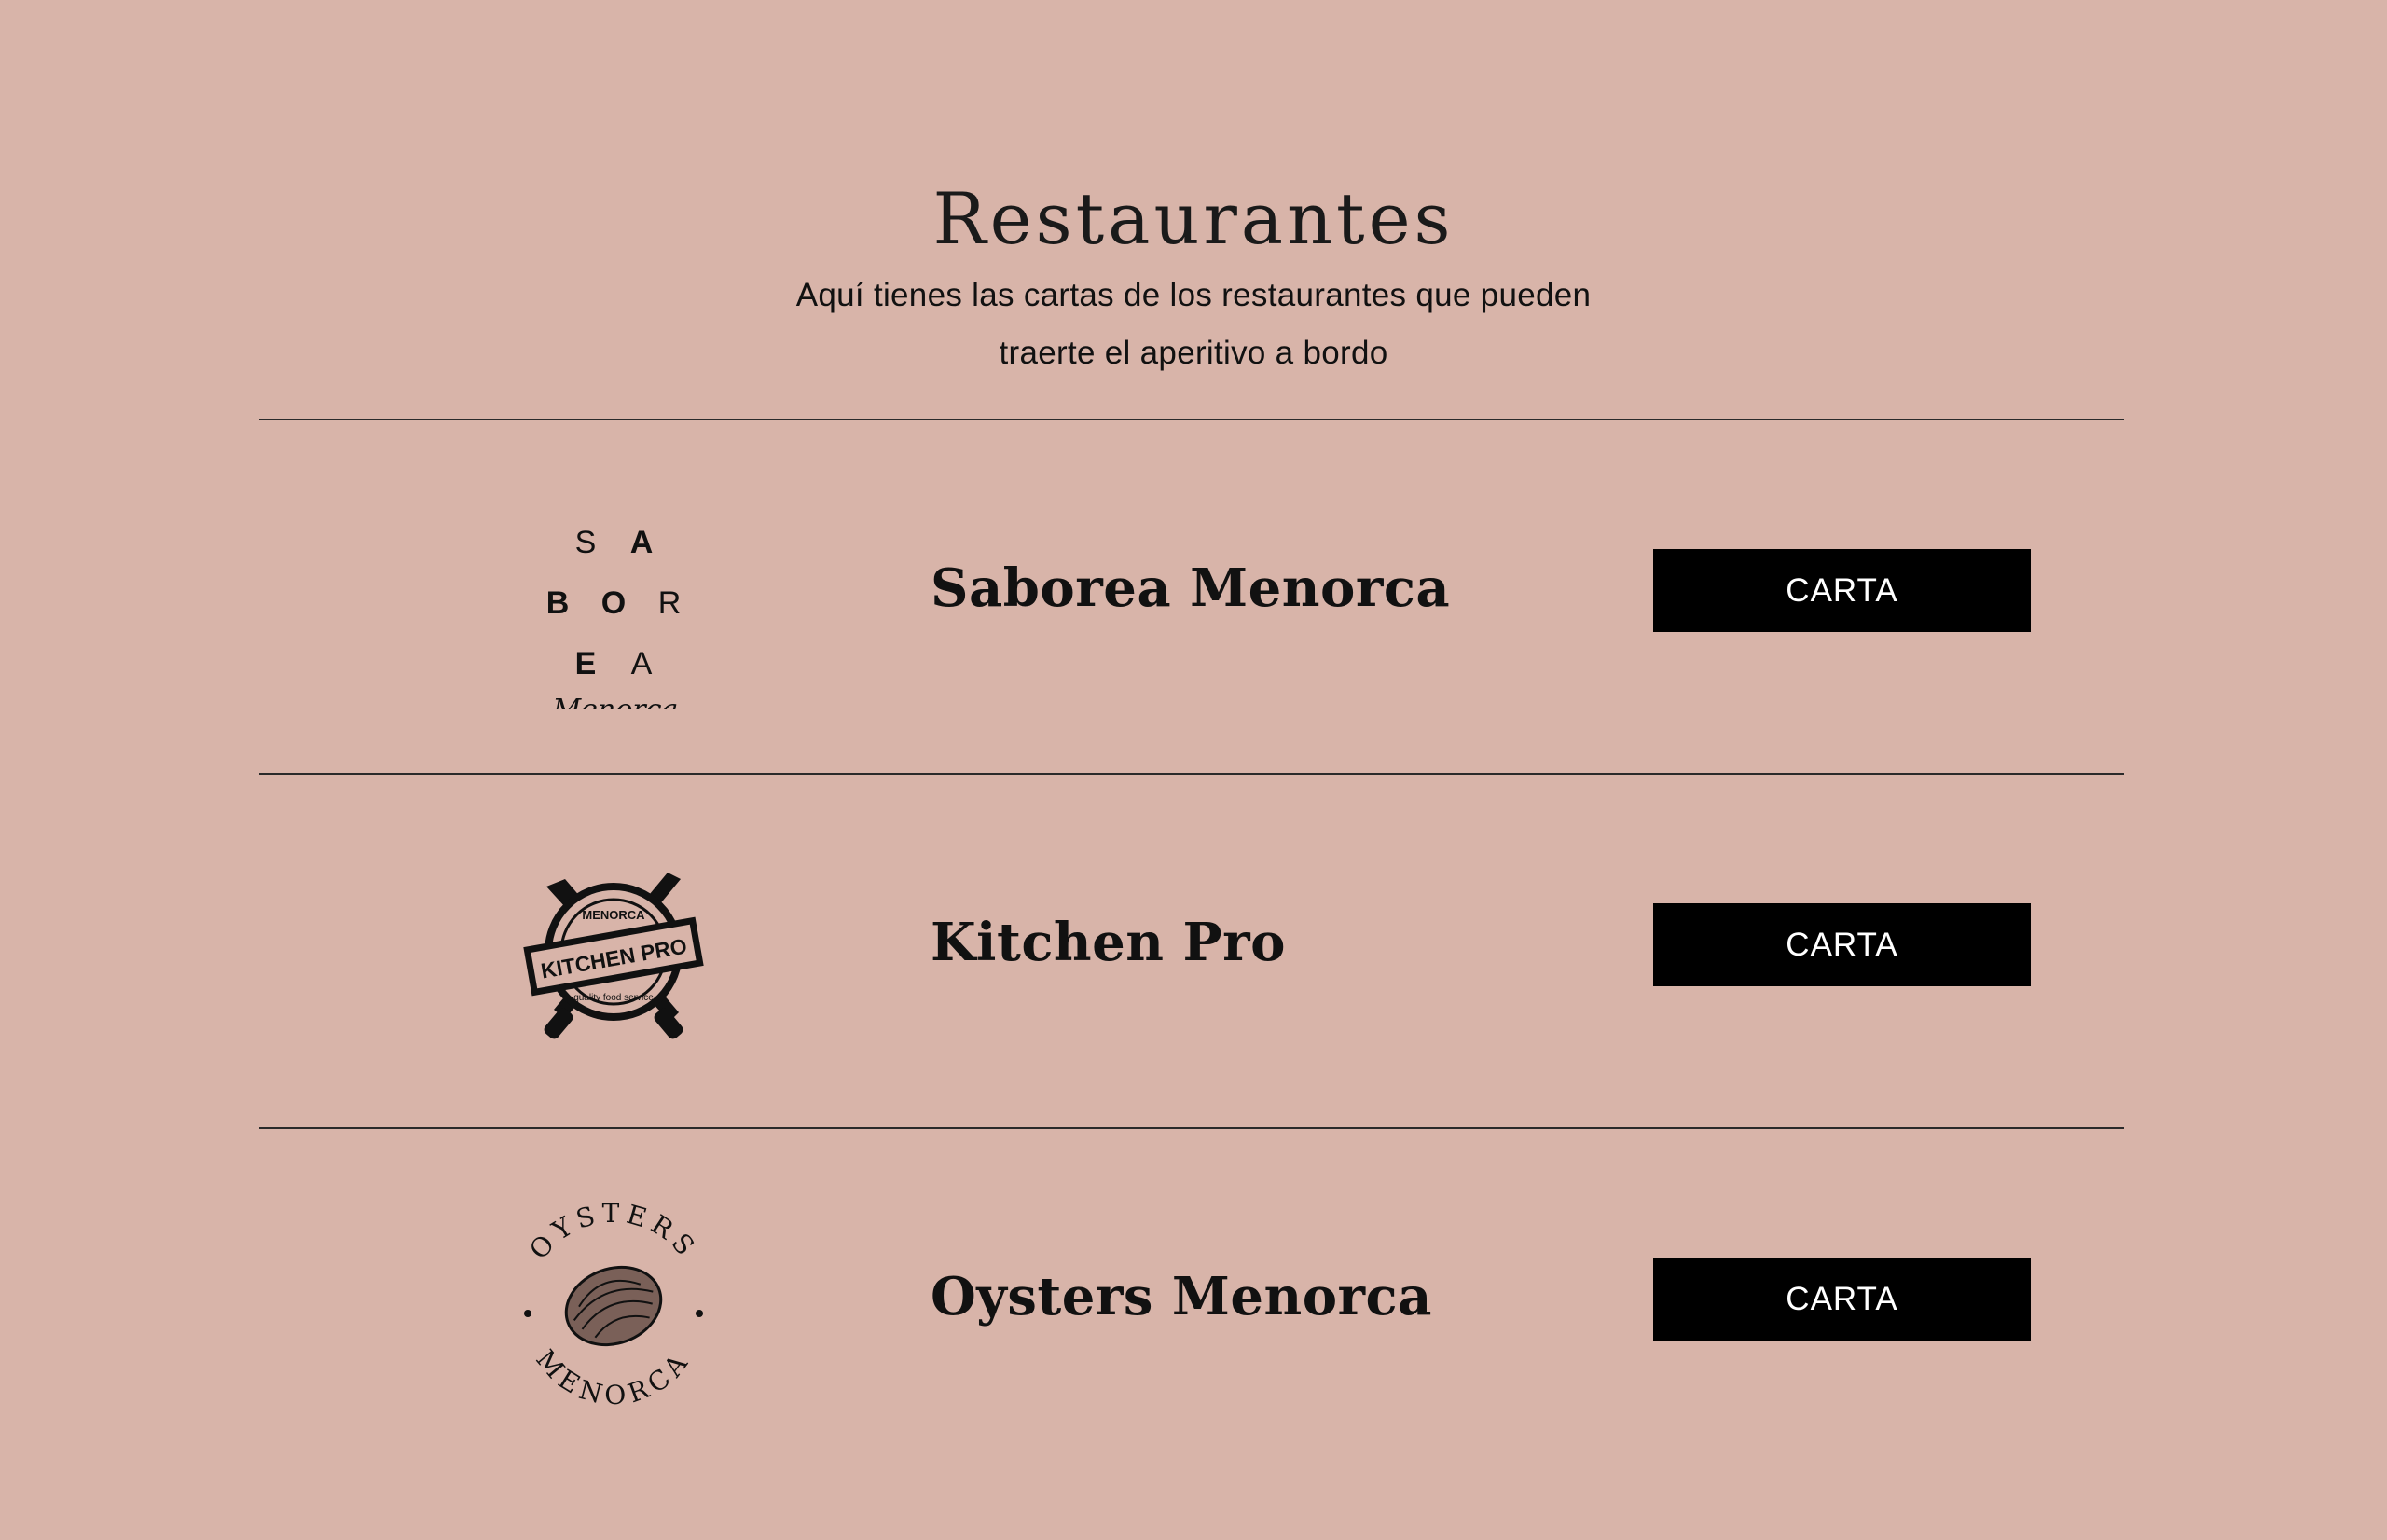 The image size is (2387, 1540). I want to click on restaurant-name: Kitchen Pro, so click(1108, 942).